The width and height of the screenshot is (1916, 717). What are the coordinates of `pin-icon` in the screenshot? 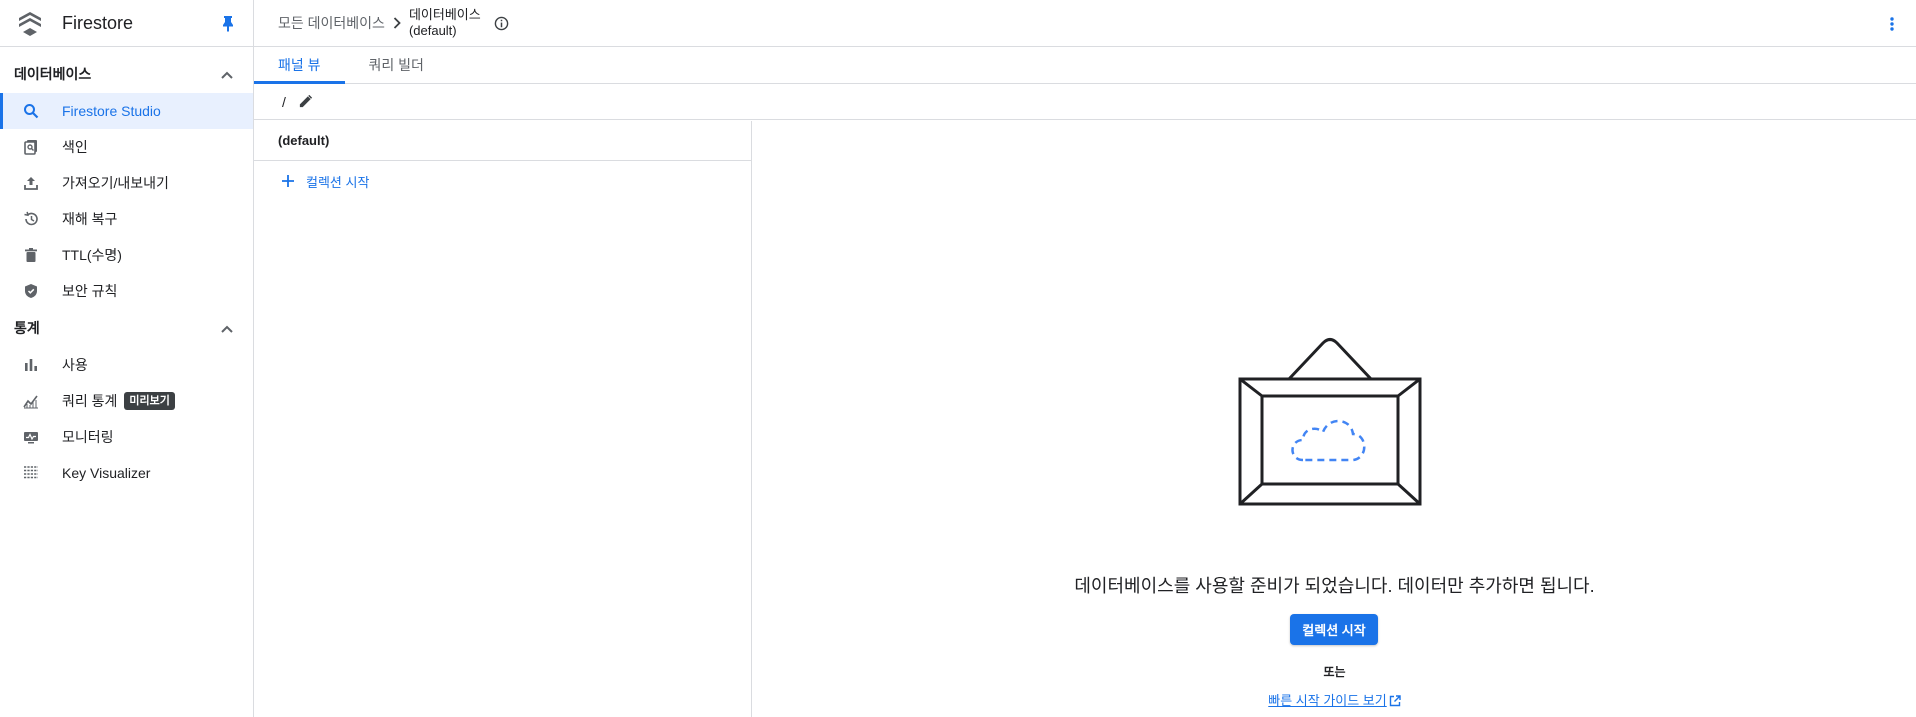 It's located at (228, 23).